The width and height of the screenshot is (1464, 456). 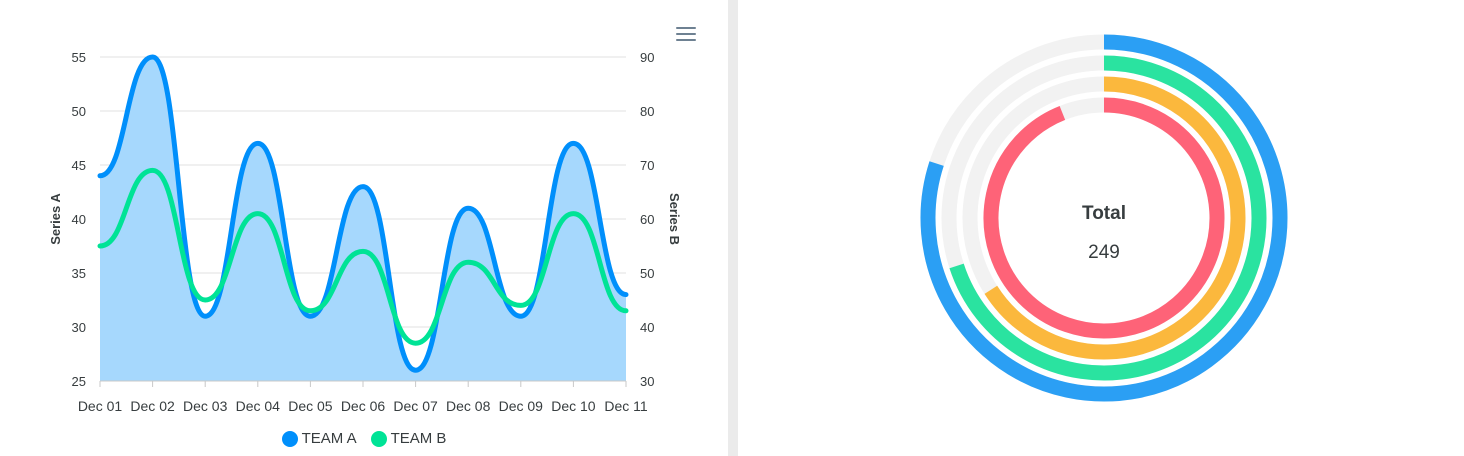 What do you see at coordinates (378, 438) in the screenshot?
I see `legend-marker-team-b` at bounding box center [378, 438].